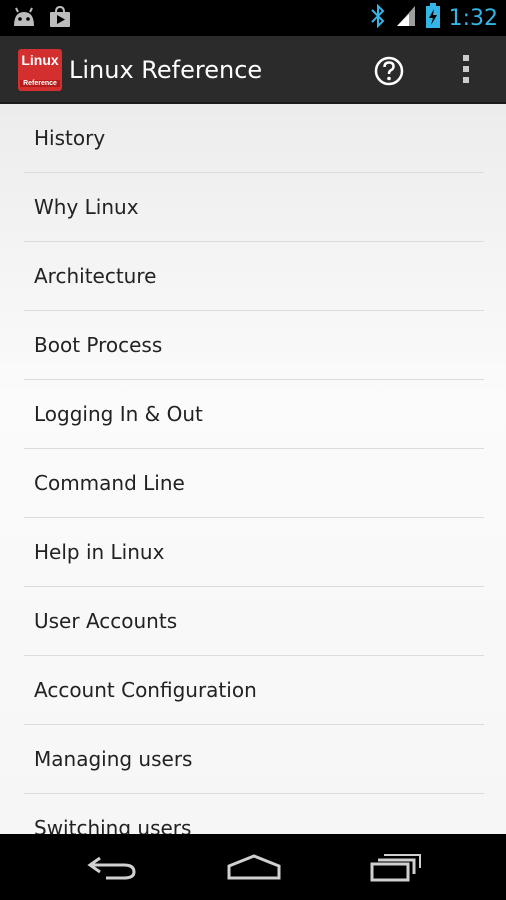 The image size is (506, 900). What do you see at coordinates (99, 552) in the screenshot?
I see `list-item-label: Help in Linux` at bounding box center [99, 552].